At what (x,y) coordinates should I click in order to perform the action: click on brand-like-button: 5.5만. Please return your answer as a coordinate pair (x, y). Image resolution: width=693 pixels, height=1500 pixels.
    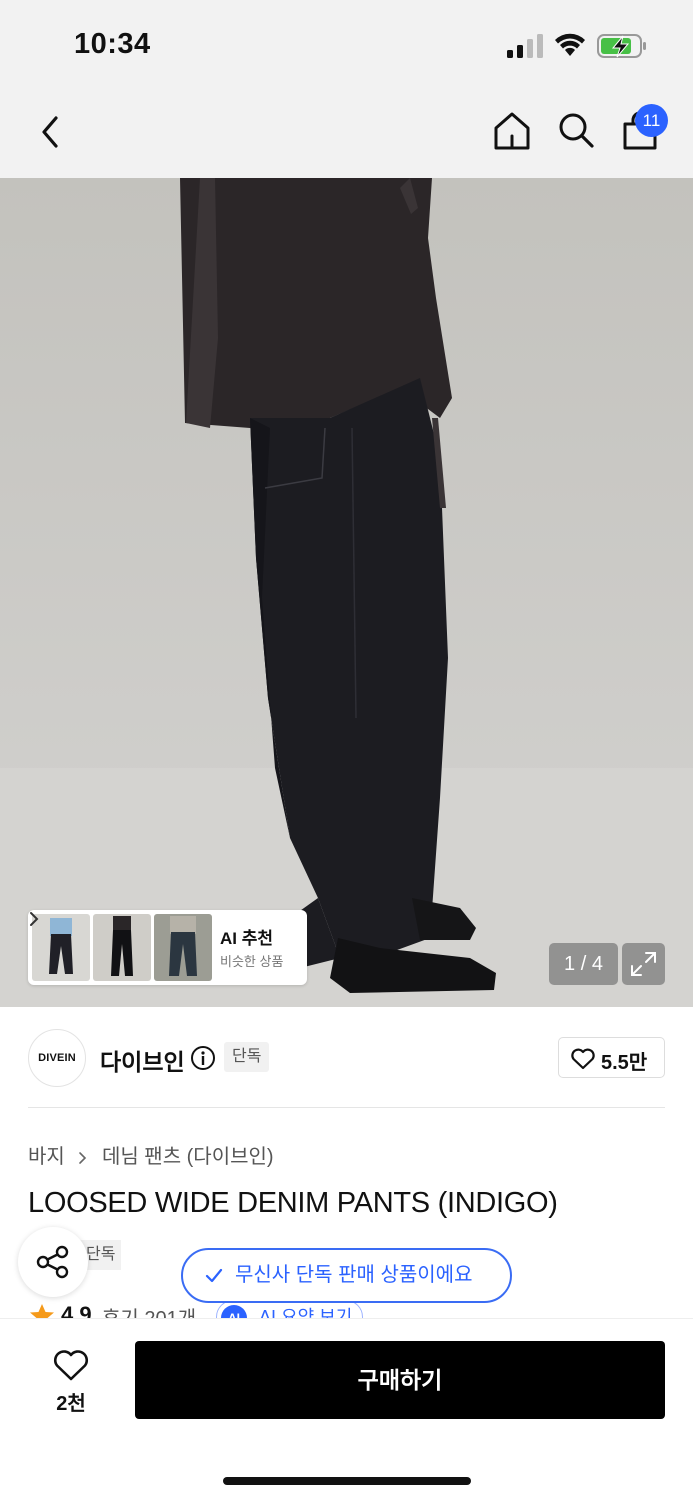
    Looking at the image, I should click on (611, 1057).